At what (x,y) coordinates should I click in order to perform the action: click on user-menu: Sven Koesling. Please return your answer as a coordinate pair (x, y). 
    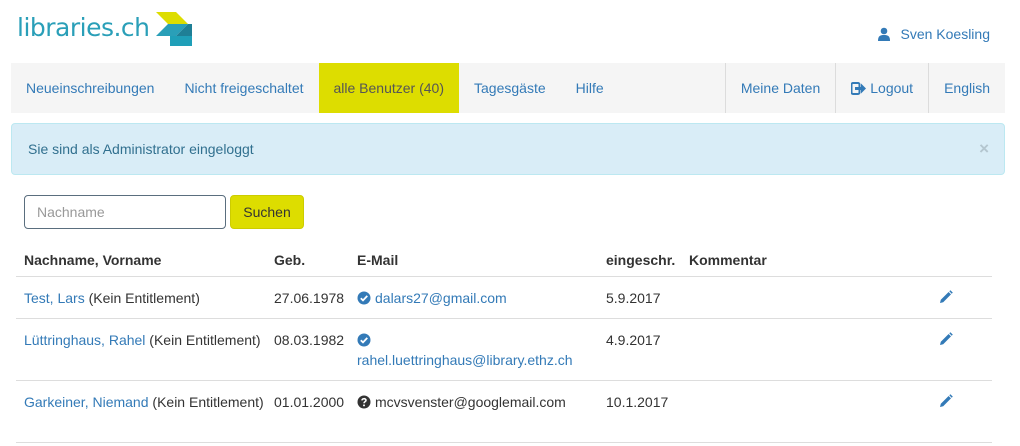
    Looking at the image, I should click on (933, 34).